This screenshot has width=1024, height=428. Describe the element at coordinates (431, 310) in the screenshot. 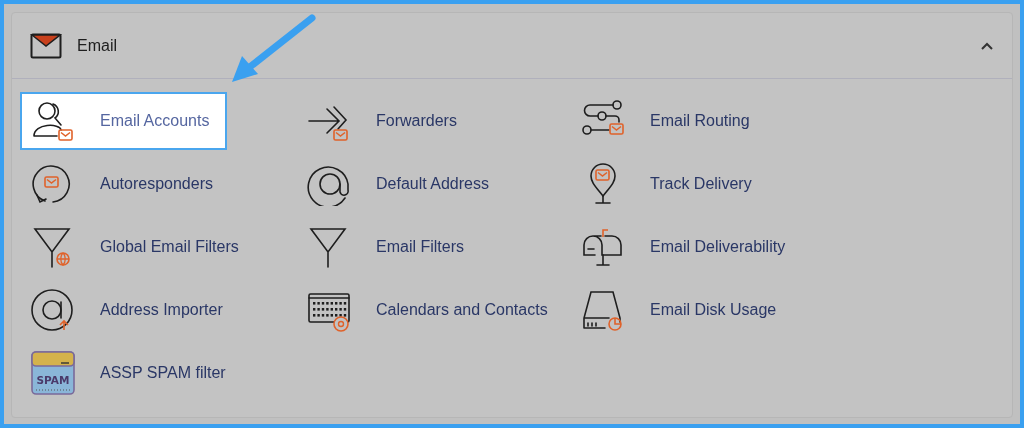

I see `tool-link: Calendars and Contacts` at that location.